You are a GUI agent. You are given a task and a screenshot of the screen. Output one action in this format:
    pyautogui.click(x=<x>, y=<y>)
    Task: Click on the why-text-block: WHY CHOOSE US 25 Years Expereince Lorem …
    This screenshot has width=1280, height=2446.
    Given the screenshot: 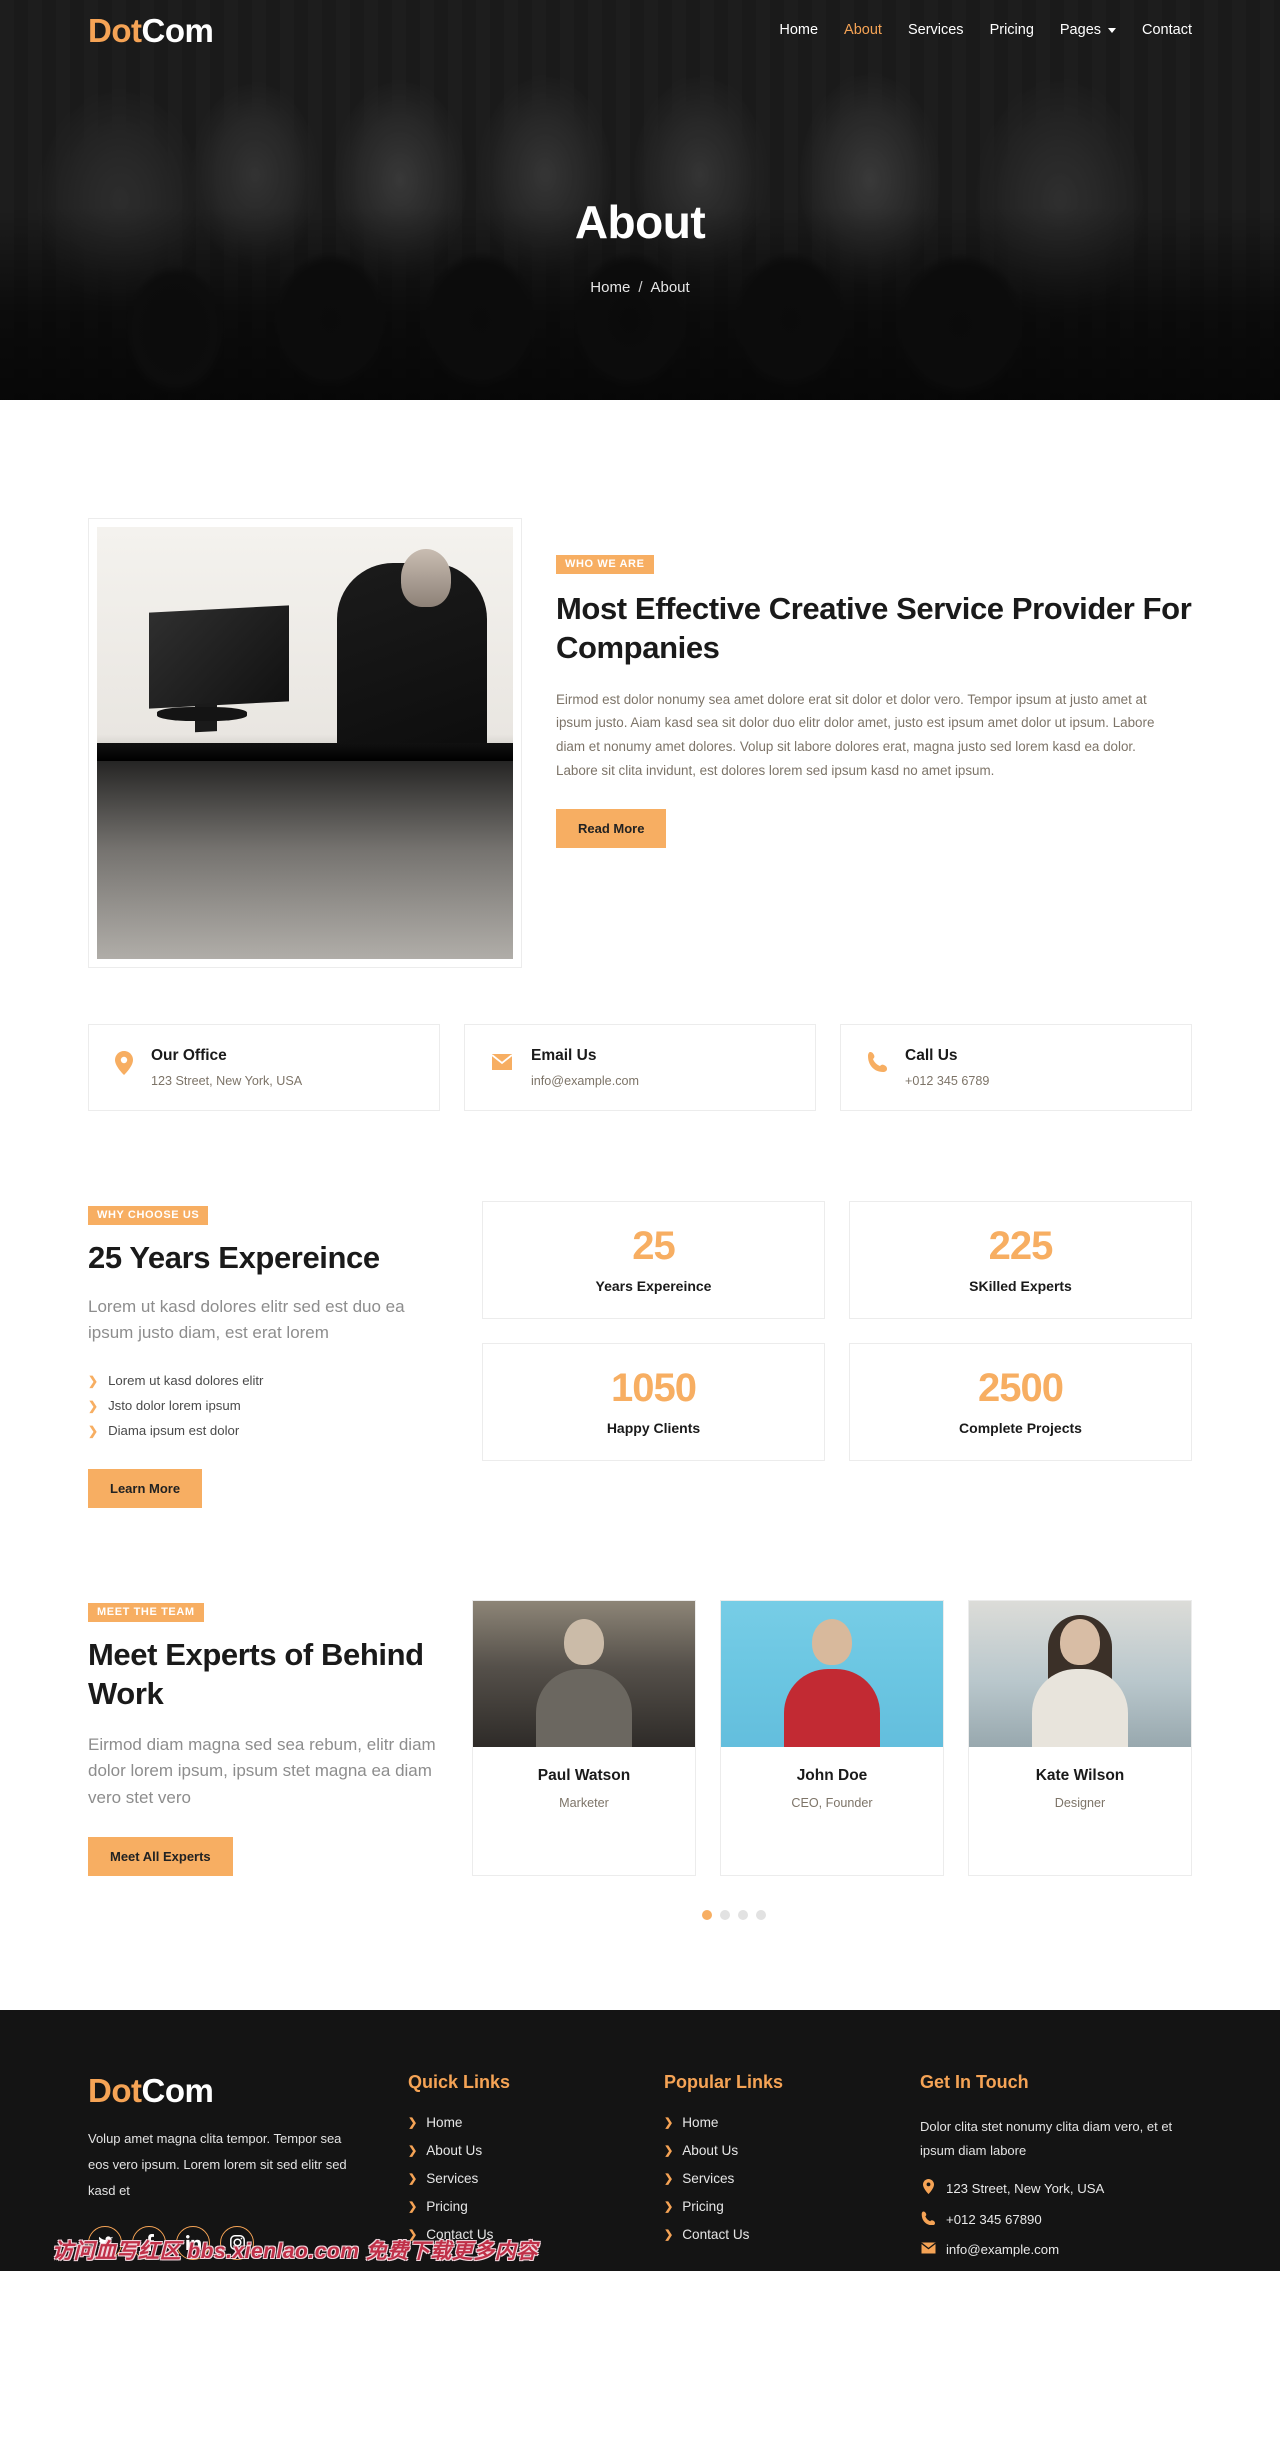 What is the action you would take?
    pyautogui.click(x=263, y=1355)
    